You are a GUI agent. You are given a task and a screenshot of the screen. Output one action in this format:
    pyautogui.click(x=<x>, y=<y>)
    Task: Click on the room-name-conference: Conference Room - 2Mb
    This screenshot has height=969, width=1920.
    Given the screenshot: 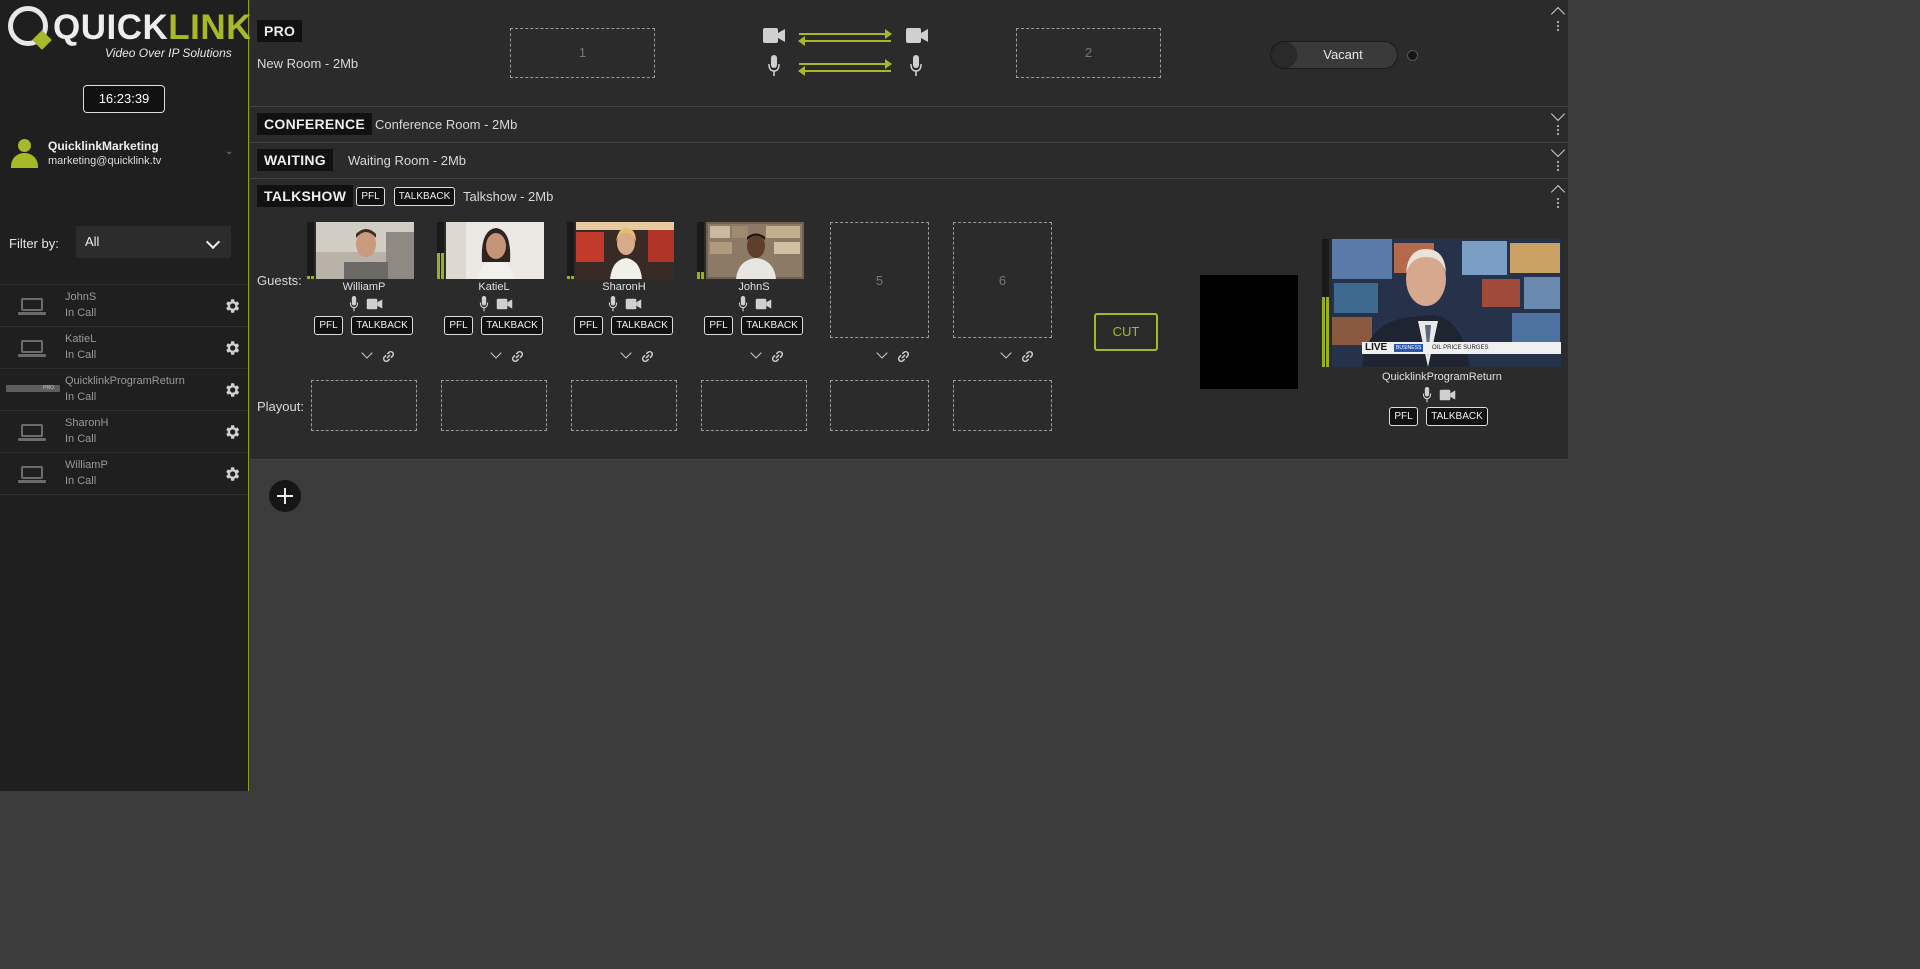 What is the action you would take?
    pyautogui.click(x=446, y=124)
    